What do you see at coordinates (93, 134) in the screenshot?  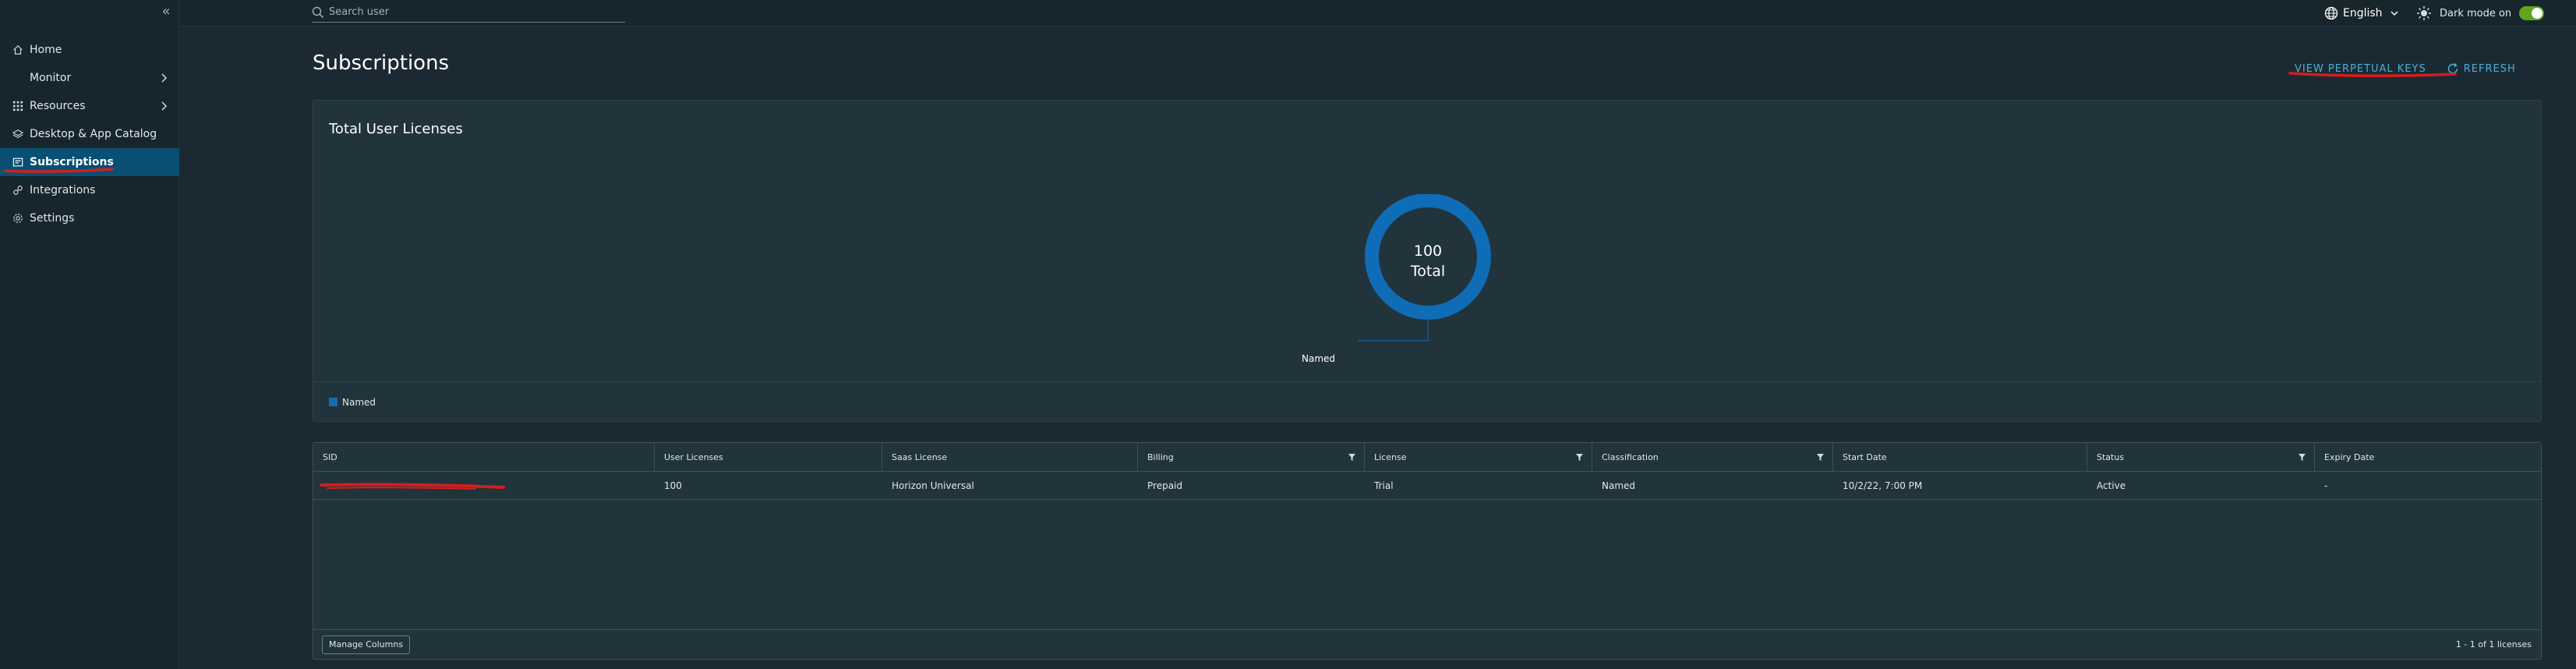 I see `sidebar-item-label: Desktop & App Catalog` at bounding box center [93, 134].